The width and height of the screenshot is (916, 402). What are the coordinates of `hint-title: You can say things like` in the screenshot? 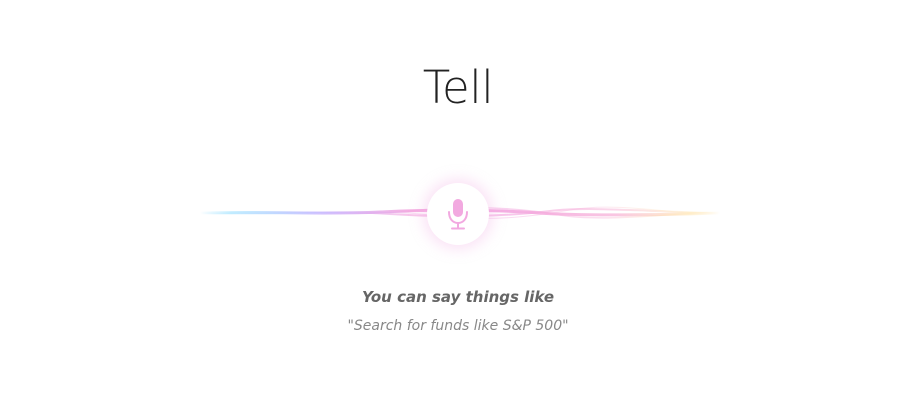 It's located at (458, 297).